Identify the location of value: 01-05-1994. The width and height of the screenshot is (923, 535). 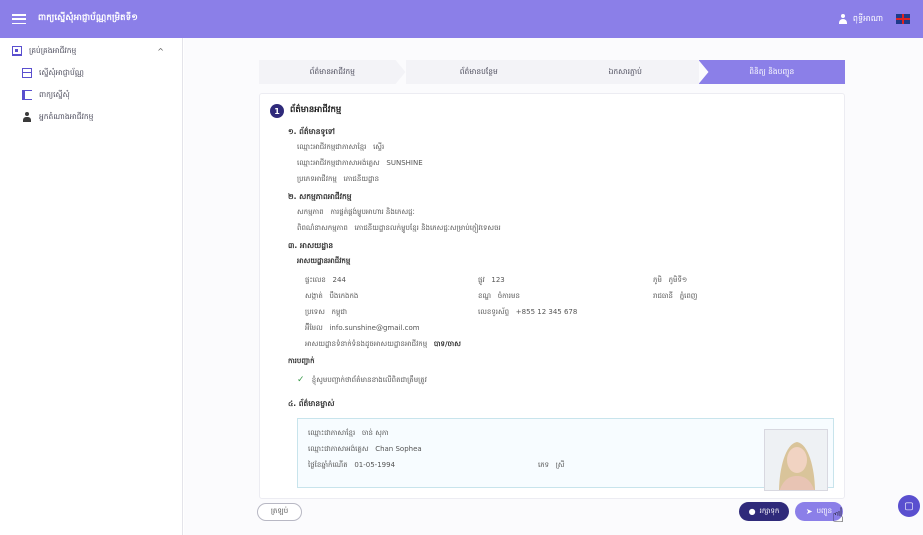
(375, 465).